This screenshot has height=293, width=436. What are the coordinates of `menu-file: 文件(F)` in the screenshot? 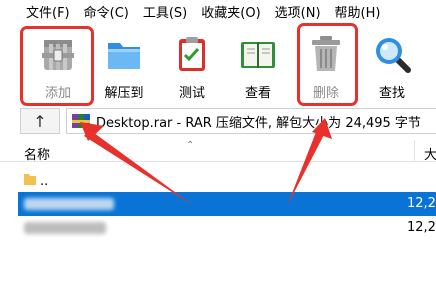 It's located at (48, 11).